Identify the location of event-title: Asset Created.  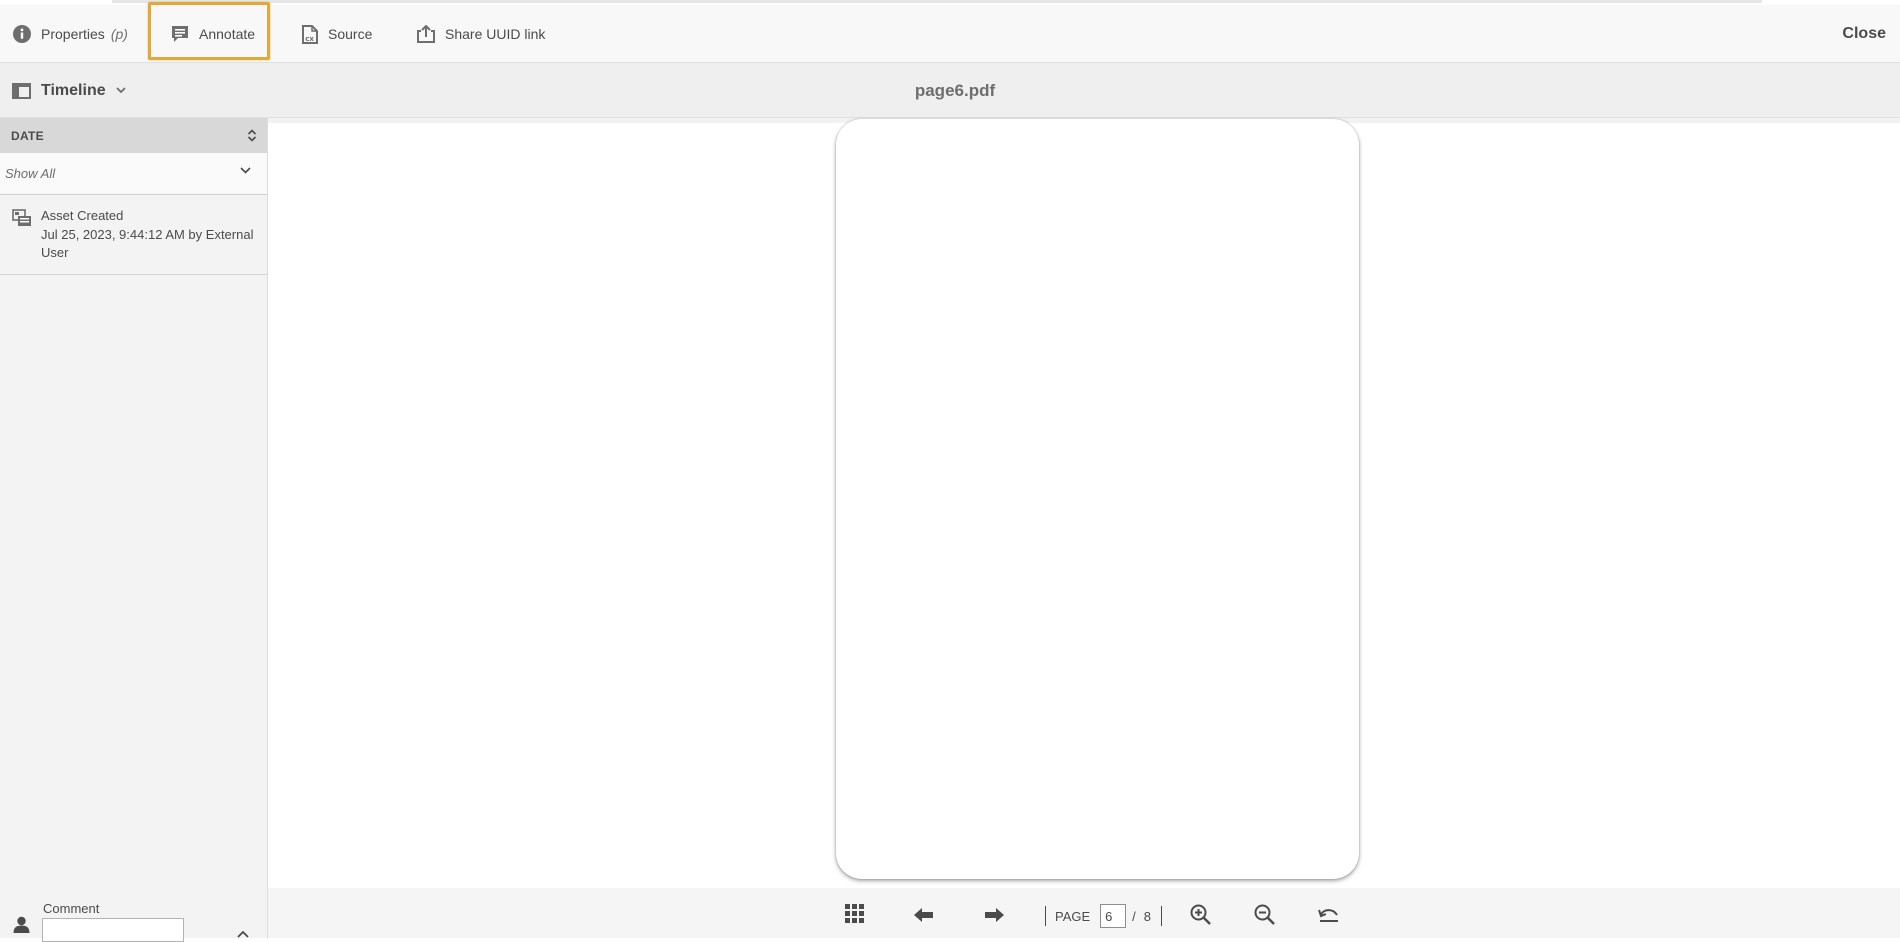
(82, 215).